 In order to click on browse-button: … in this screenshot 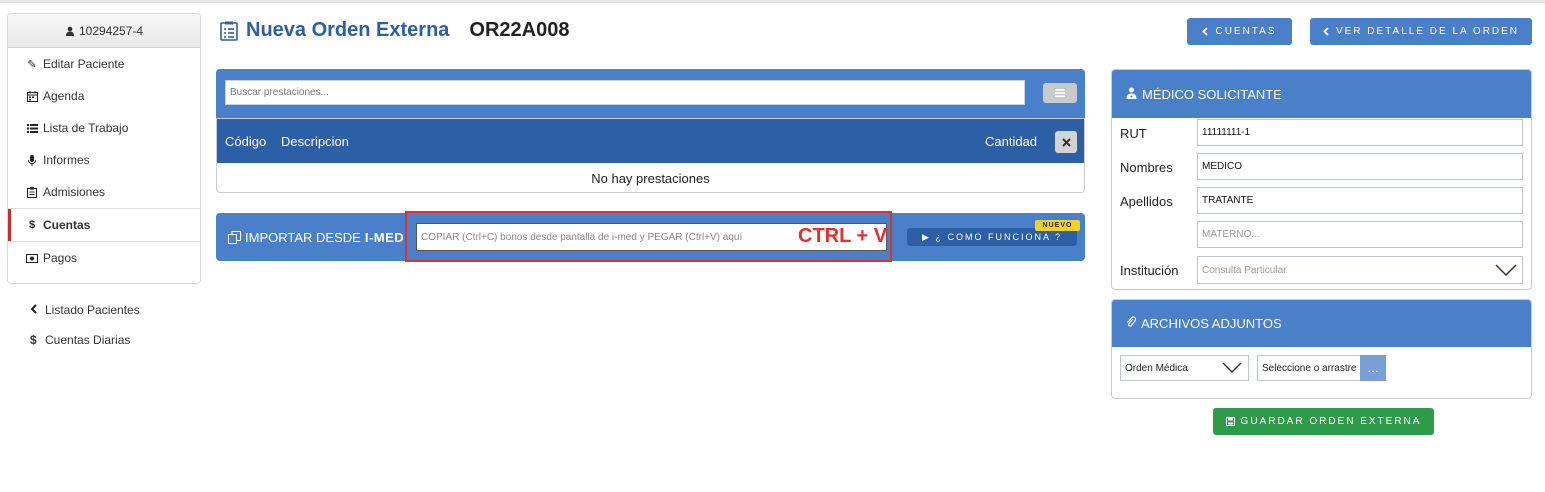, I will do `click(1373, 368)`.